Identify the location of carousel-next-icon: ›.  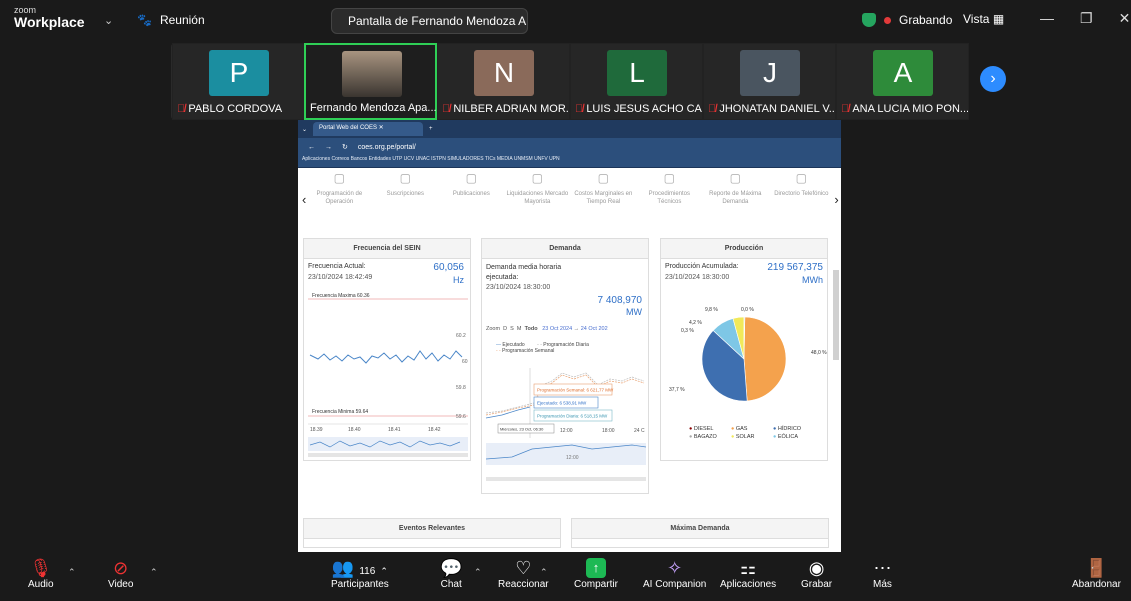
(836, 199).